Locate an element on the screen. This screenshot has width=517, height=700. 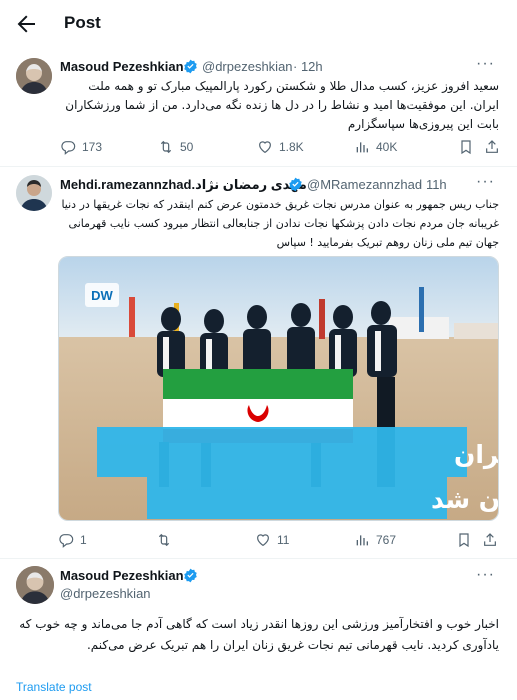
repost-button: 50 is located at coordinates (175, 147).